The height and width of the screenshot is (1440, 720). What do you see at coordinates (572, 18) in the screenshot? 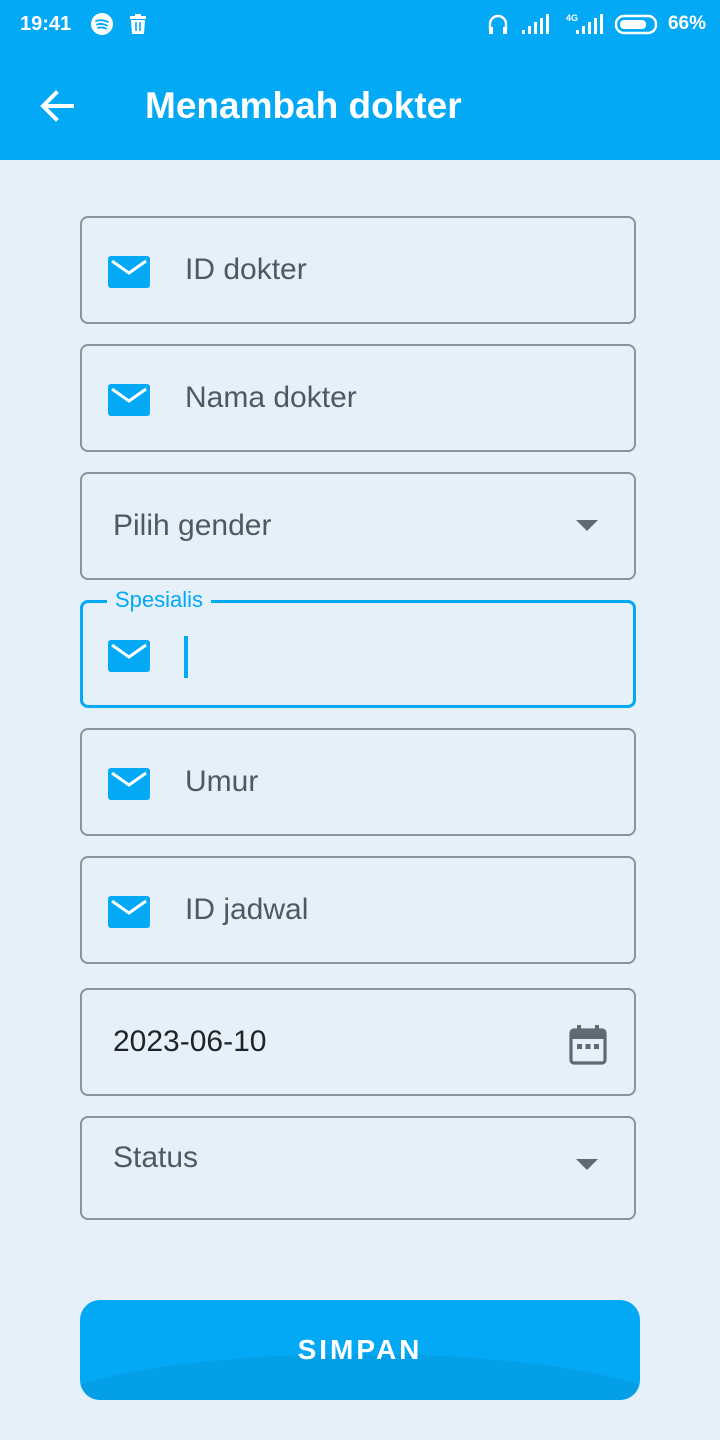
I see `svg-text: 4G` at bounding box center [572, 18].